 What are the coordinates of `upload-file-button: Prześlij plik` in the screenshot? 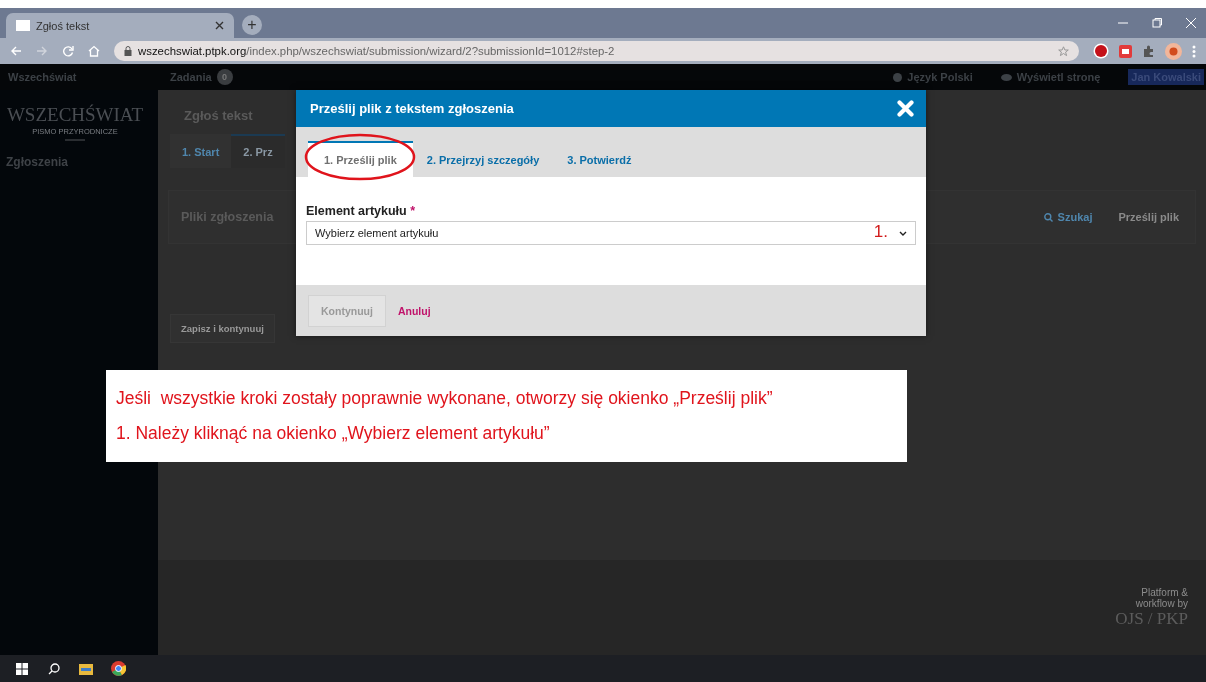 It's located at (1148, 217).